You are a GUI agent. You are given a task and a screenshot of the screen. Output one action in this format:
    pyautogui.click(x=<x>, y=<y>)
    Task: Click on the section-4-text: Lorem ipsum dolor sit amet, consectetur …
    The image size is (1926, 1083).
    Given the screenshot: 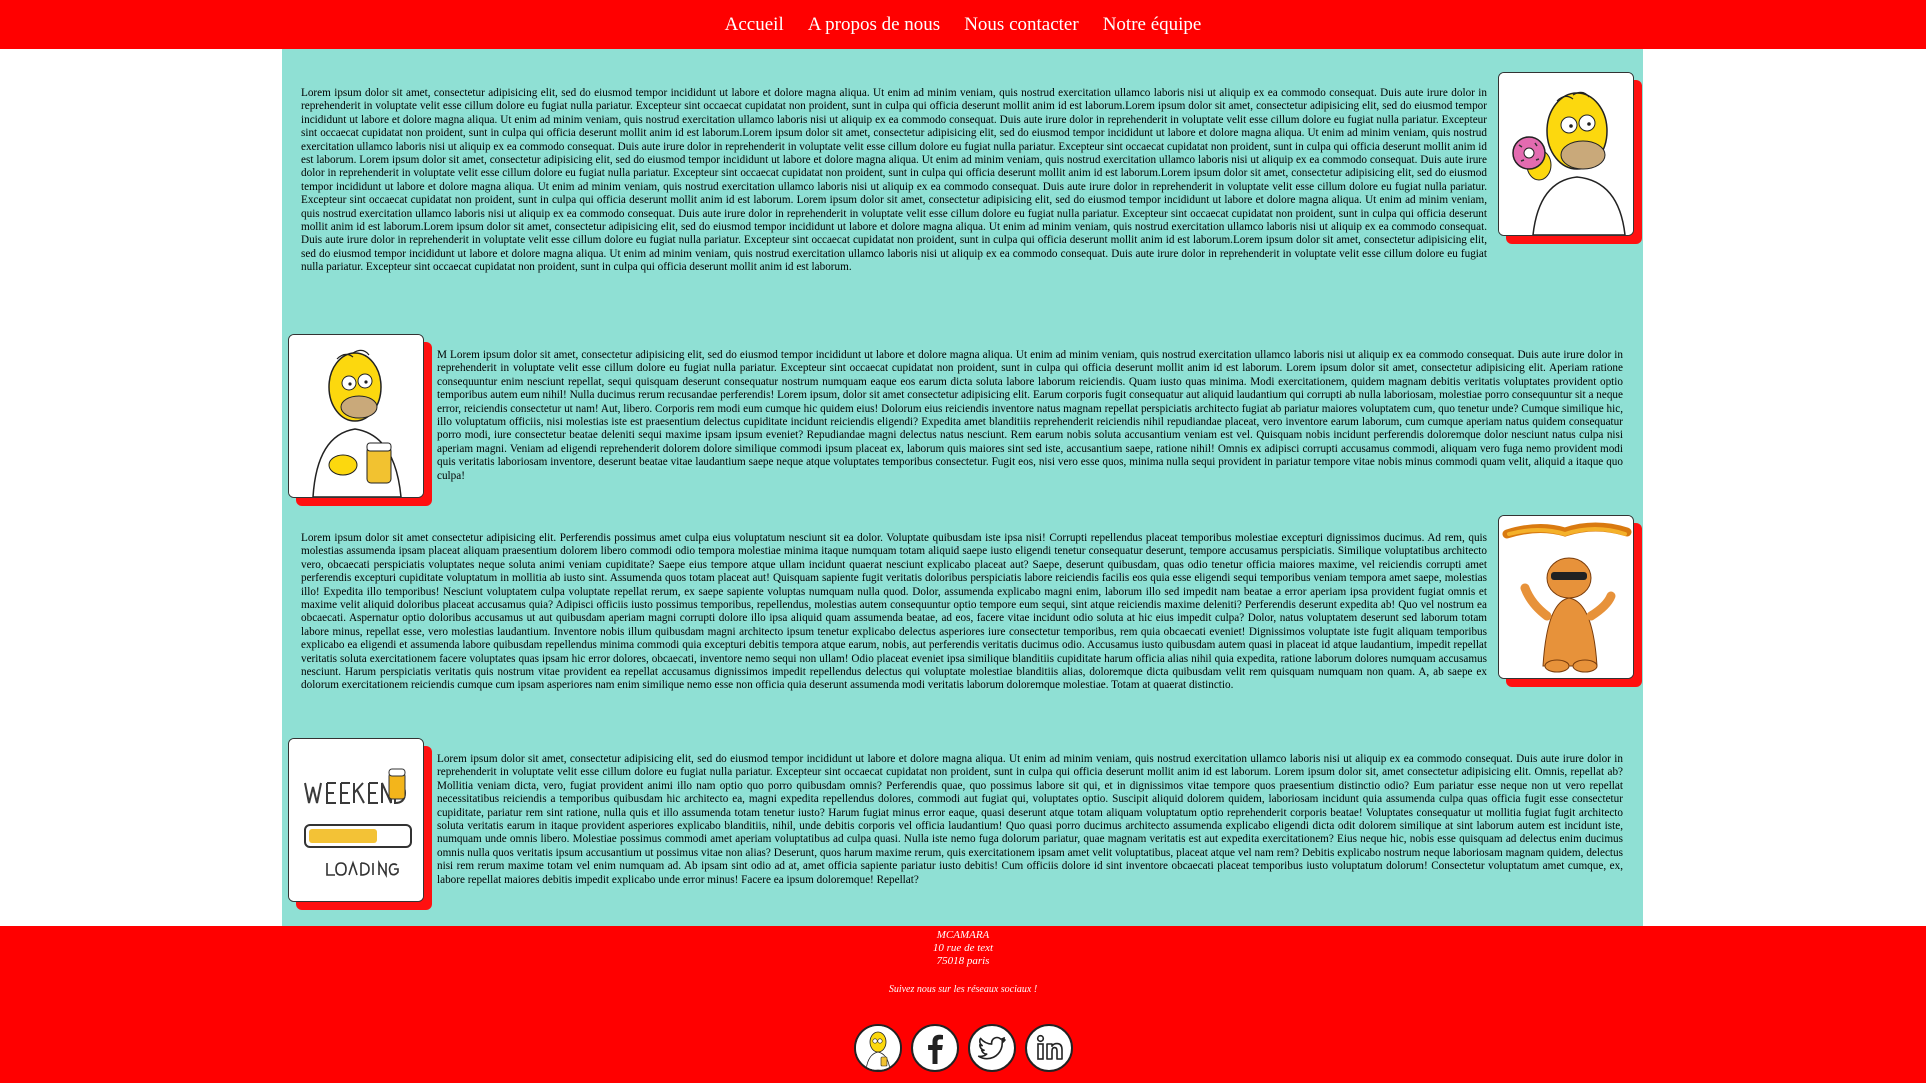 What is the action you would take?
    pyautogui.click(x=1030, y=819)
    